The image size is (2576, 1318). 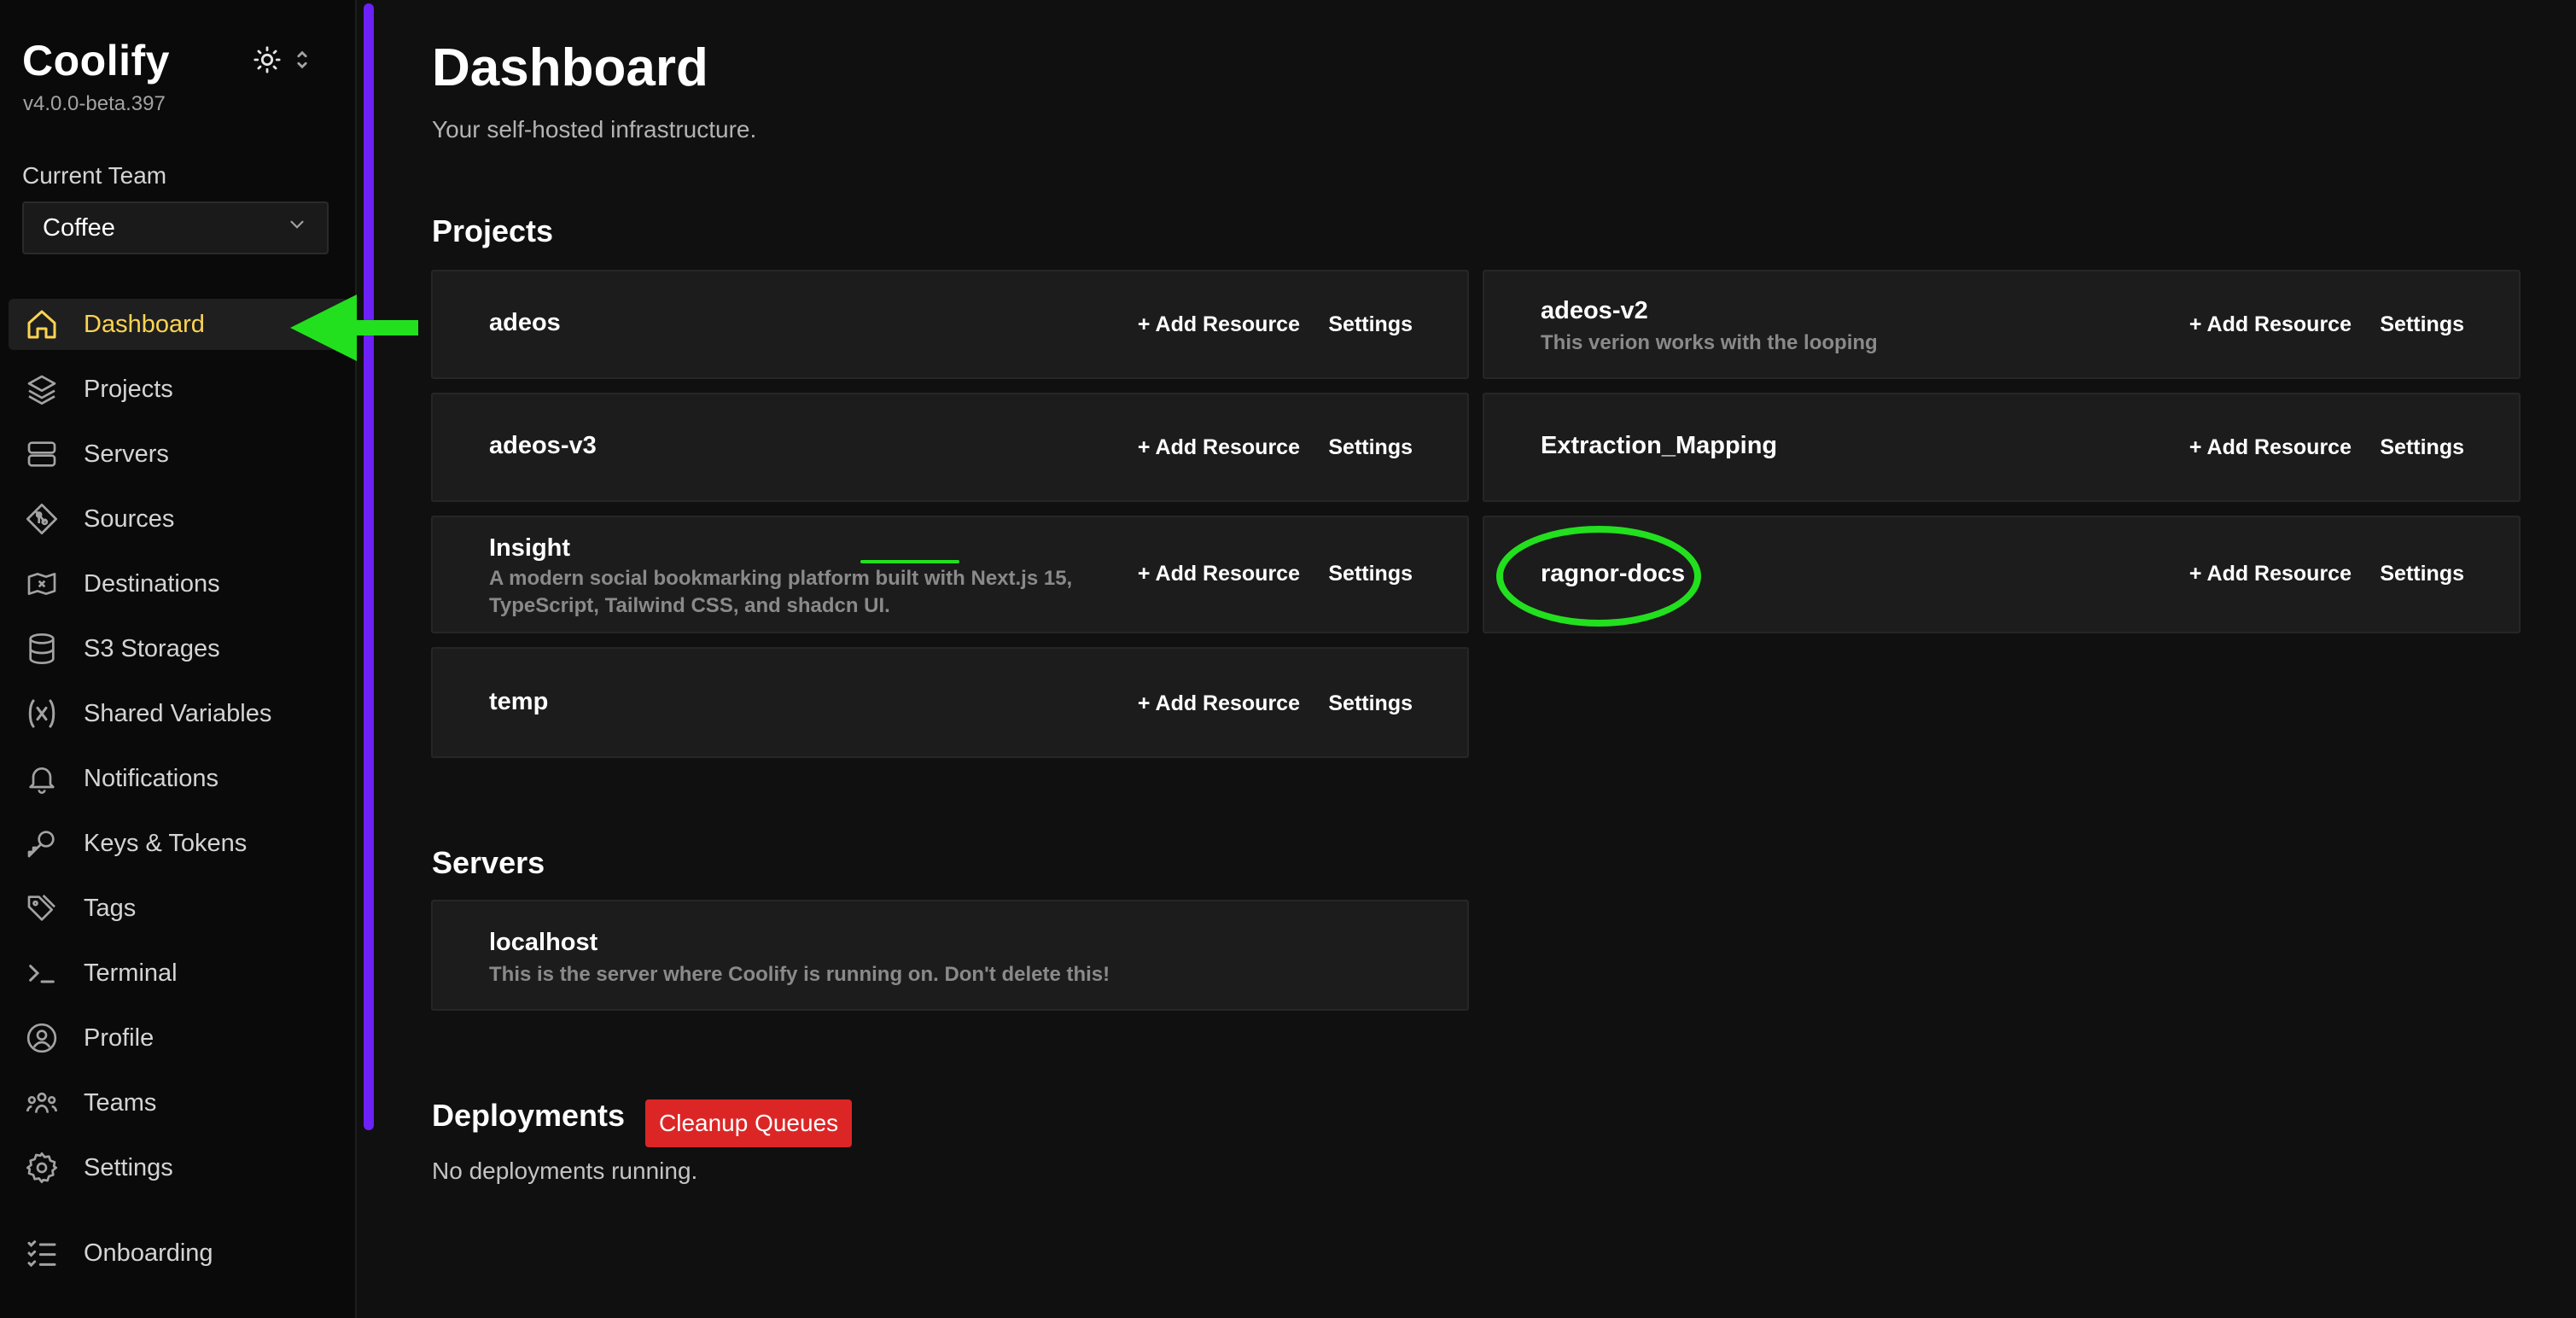 I want to click on sidebar-item-notifications: Notifications, so click(x=178, y=778).